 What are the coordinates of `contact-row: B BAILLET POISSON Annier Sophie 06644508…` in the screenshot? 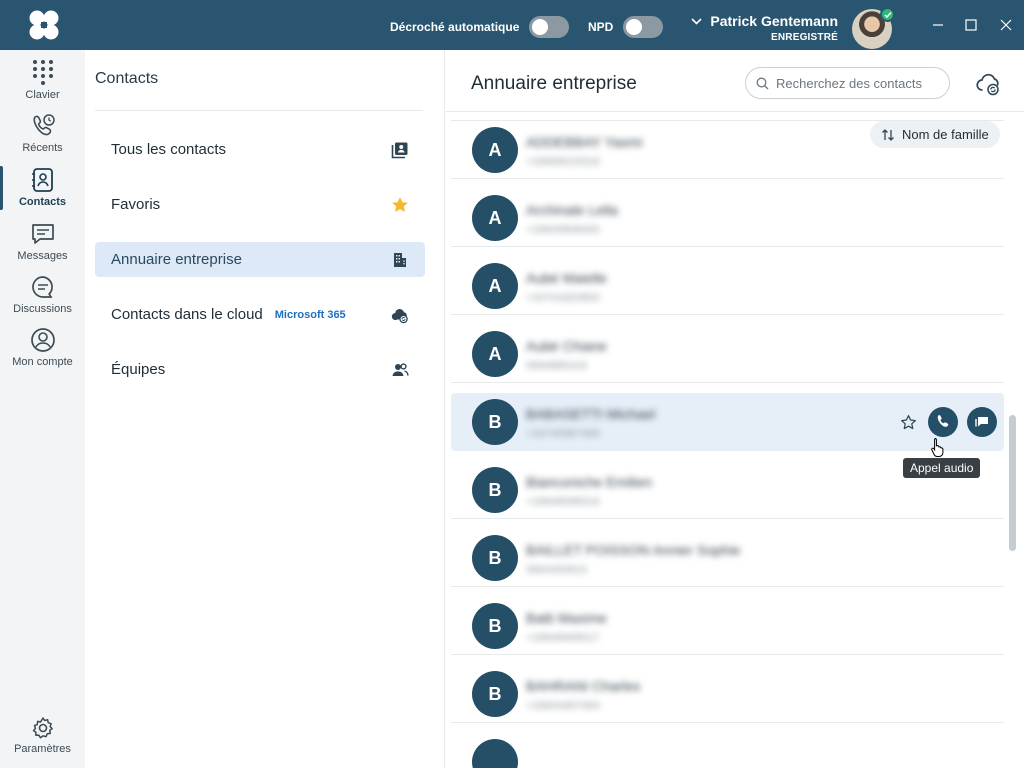 It's located at (727, 558).